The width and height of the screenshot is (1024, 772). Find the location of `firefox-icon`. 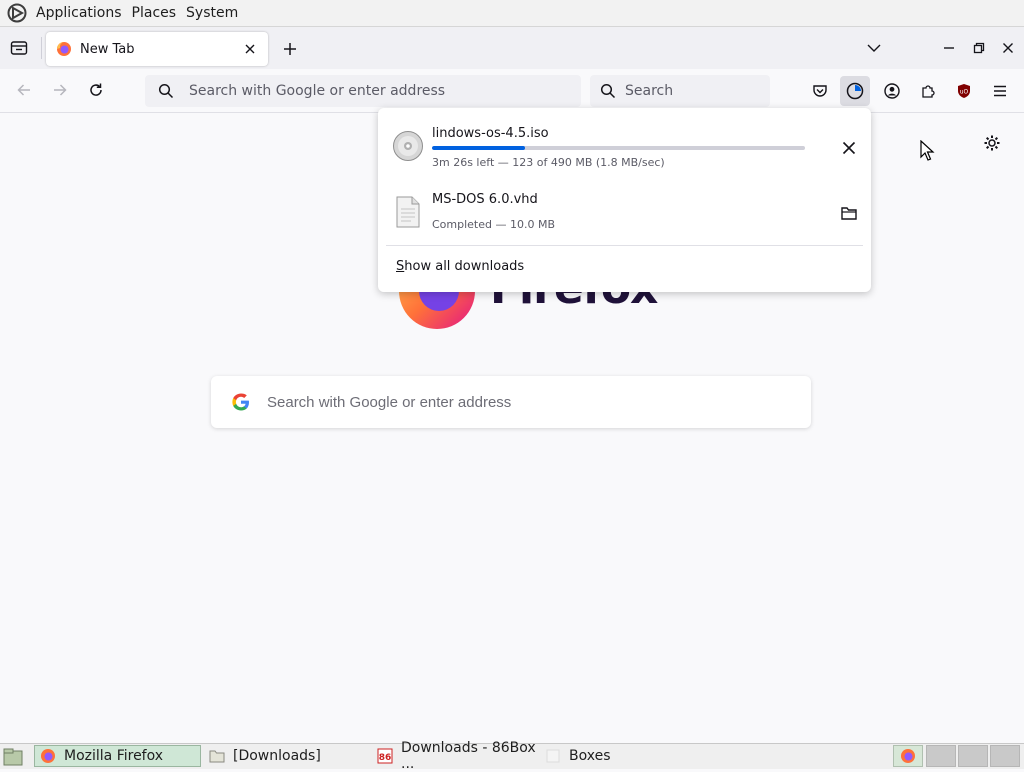

firefox-icon is located at coordinates (48, 756).